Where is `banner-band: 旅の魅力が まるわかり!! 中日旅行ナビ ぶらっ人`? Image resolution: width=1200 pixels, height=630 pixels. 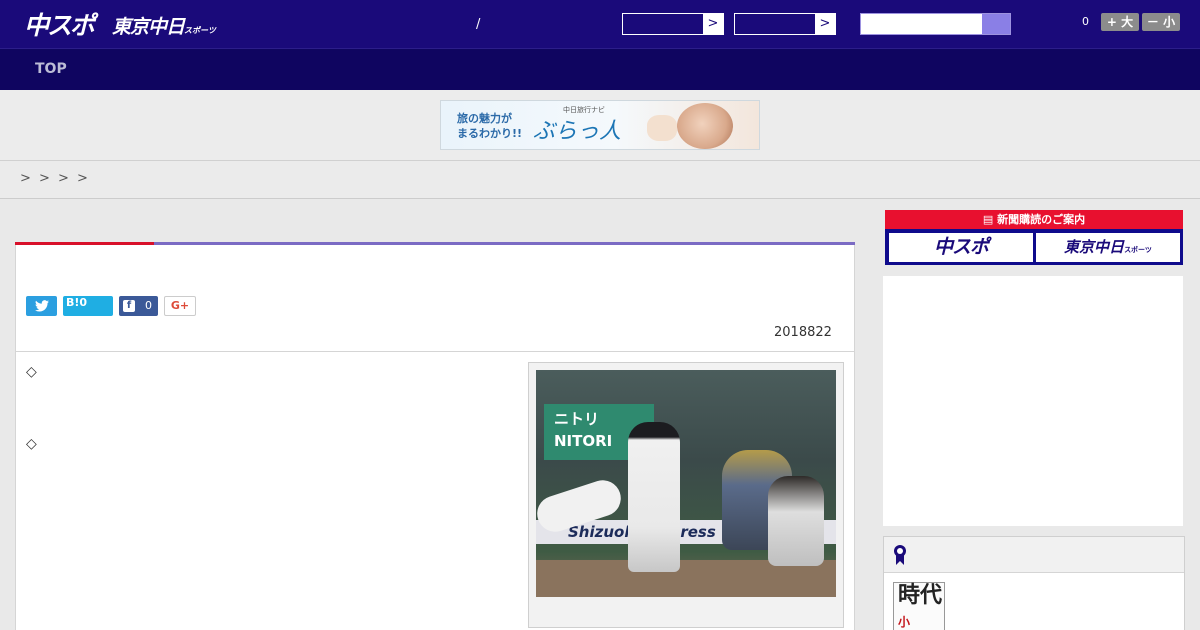 banner-band: 旅の魅力が まるわかり!! 中日旅行ナビ ぶらっ人 is located at coordinates (600, 125).